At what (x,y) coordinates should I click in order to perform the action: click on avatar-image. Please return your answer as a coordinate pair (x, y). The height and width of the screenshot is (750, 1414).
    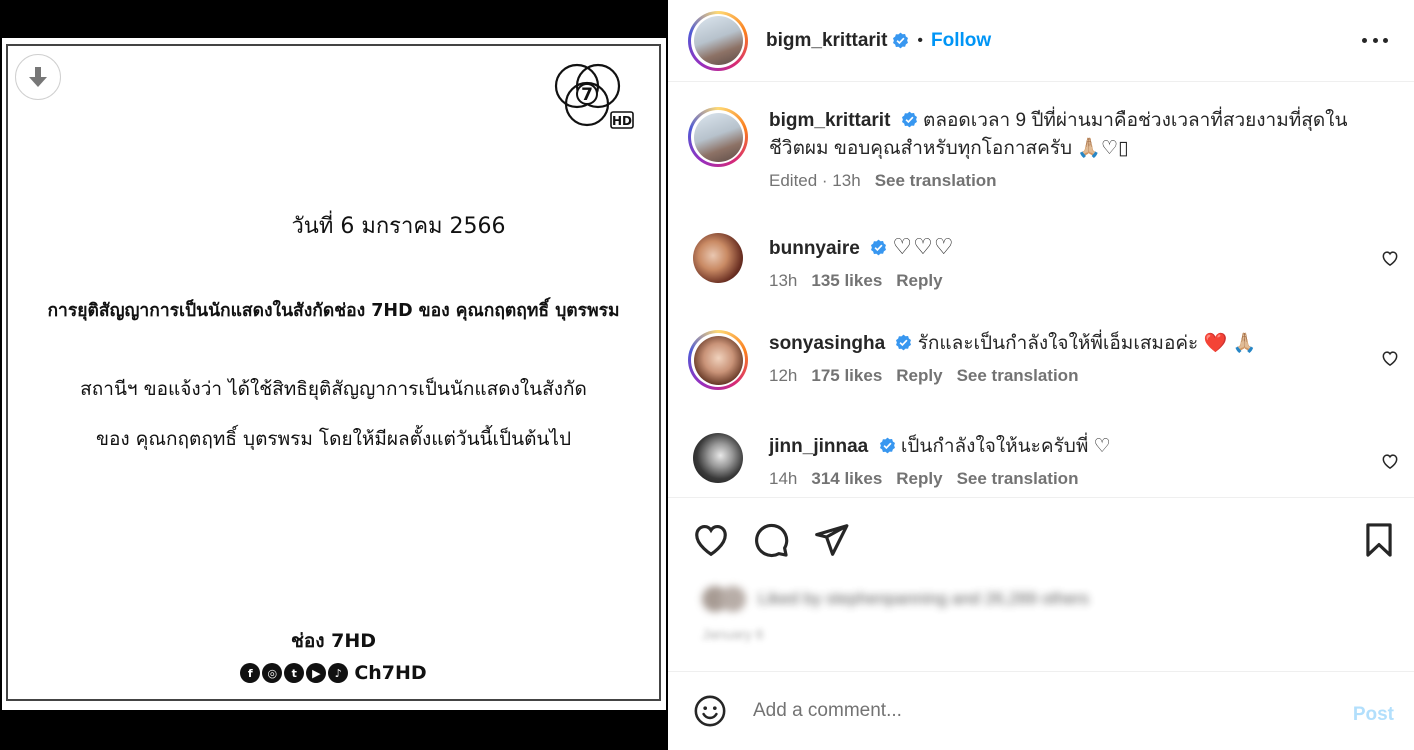
    Looking at the image, I should click on (718, 40).